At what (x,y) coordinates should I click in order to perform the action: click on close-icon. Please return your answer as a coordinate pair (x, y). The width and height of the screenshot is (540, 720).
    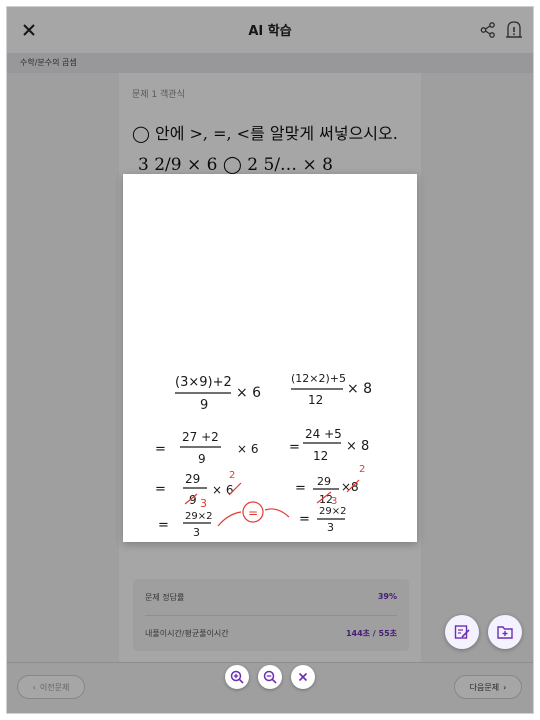
    Looking at the image, I should click on (303, 677).